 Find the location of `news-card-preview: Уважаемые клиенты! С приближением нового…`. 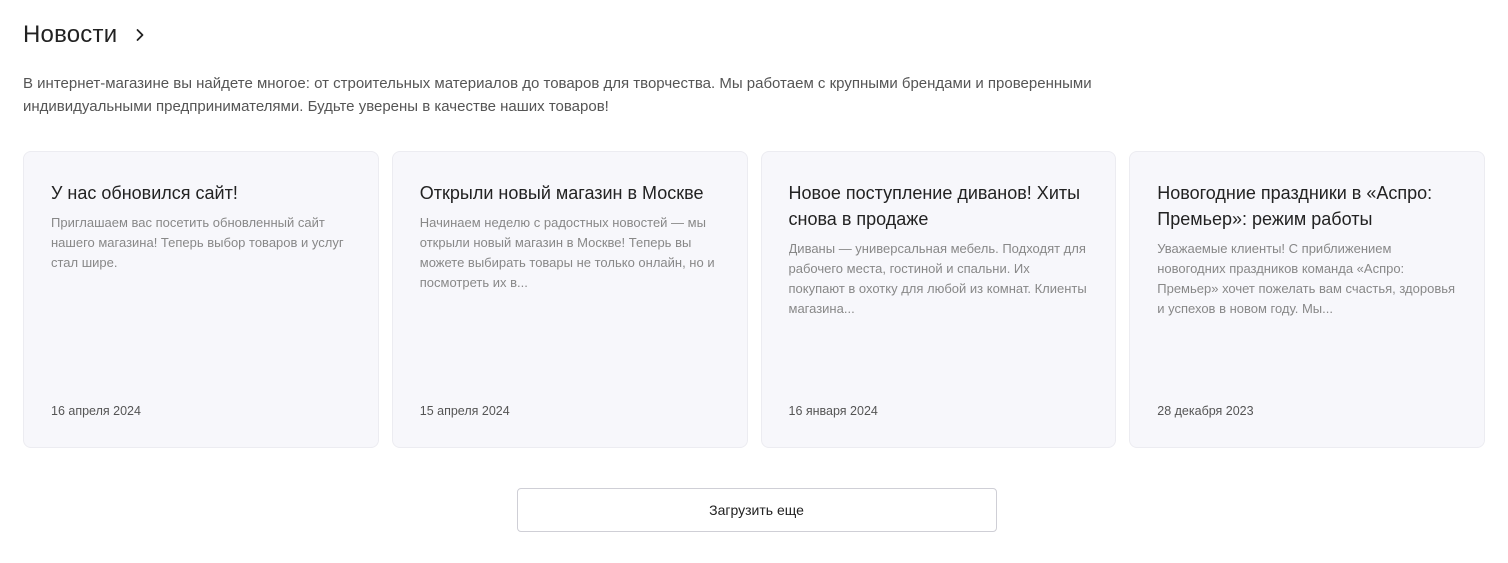

news-card-preview: Уважаемые клиенты! С приближением нового… is located at coordinates (1306, 278).